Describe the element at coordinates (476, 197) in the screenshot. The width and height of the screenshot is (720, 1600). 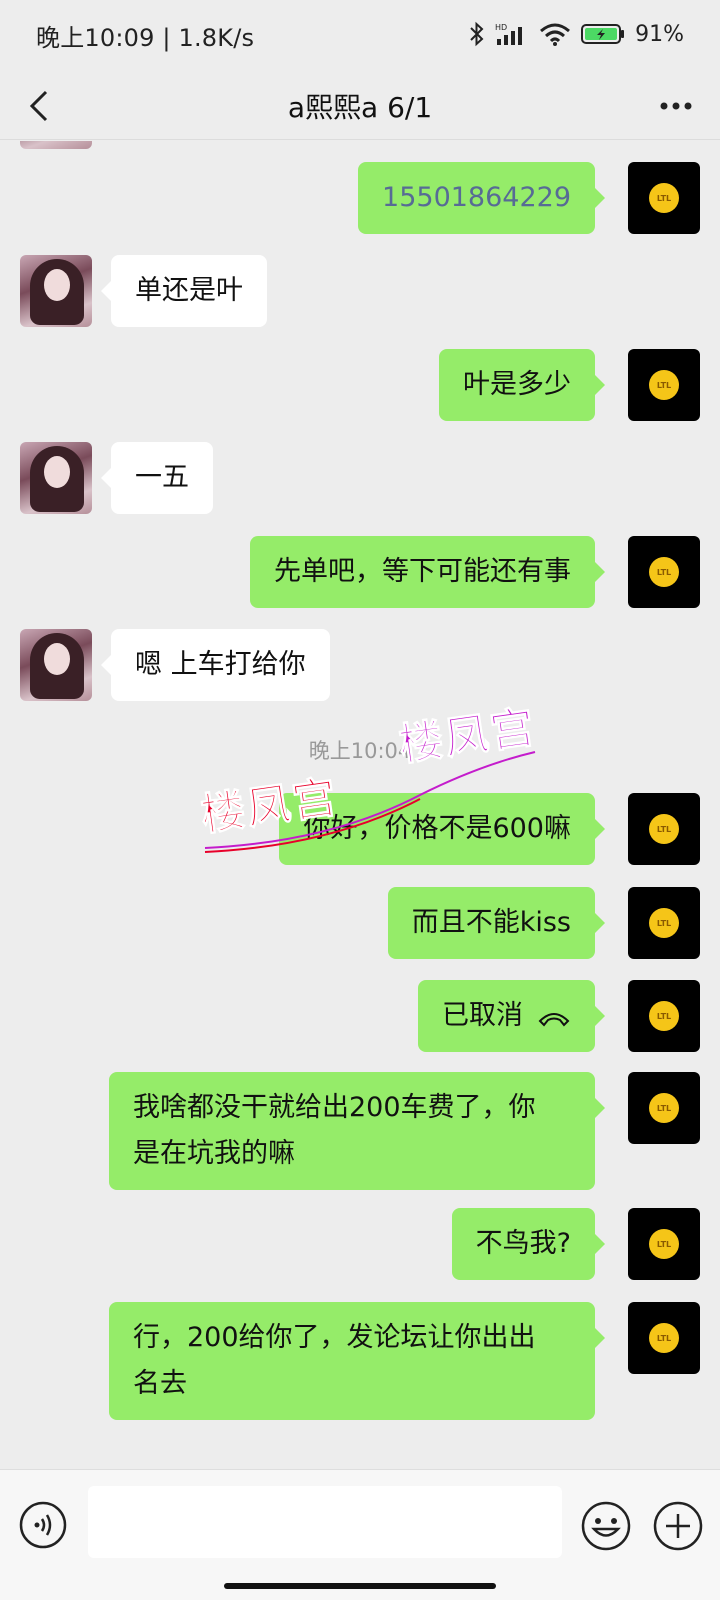
I see `phone-number-link: 15501864229` at that location.